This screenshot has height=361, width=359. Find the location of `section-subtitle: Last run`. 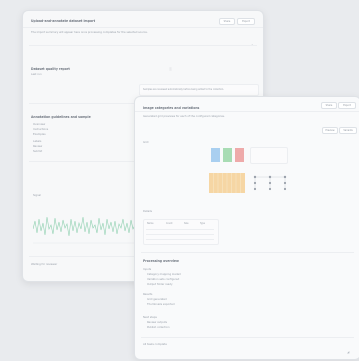

section-subtitle: Last run is located at coordinates (36, 74).